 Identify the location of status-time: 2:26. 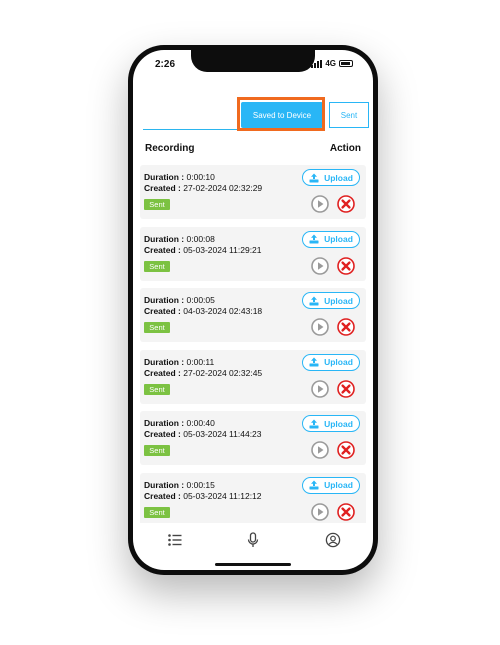
(165, 64).